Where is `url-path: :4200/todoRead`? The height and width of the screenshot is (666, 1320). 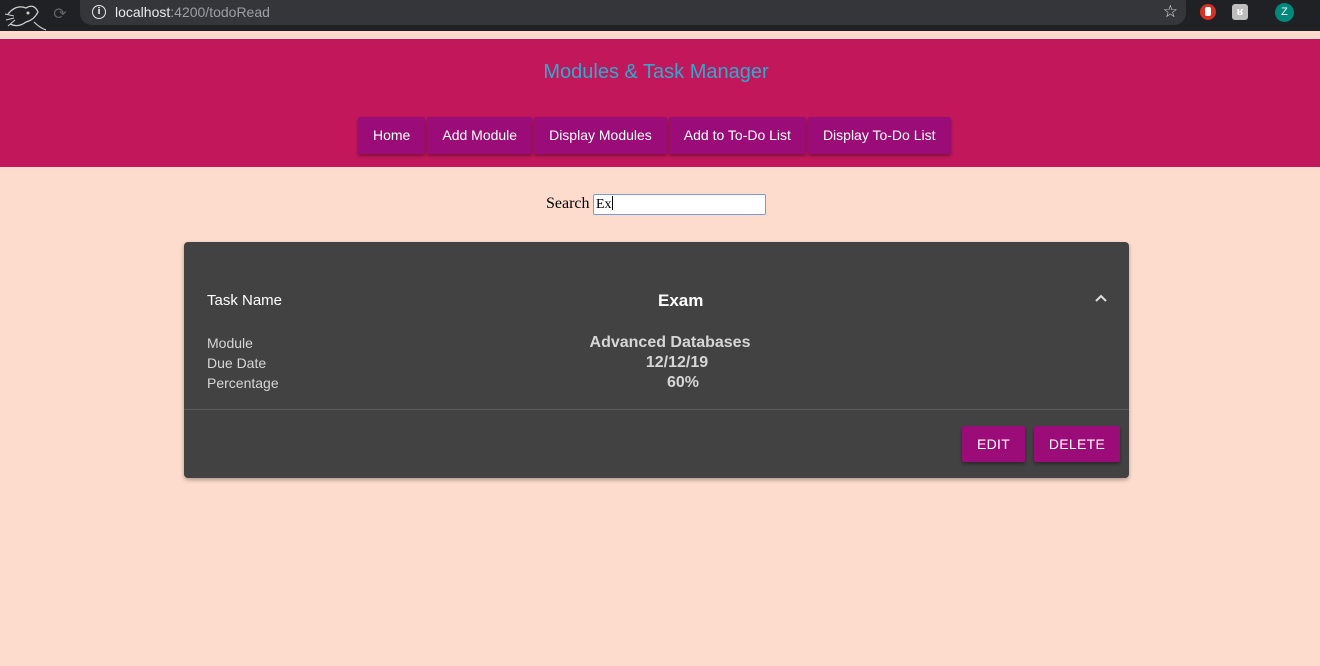 url-path: :4200/todoRead is located at coordinates (220, 12).